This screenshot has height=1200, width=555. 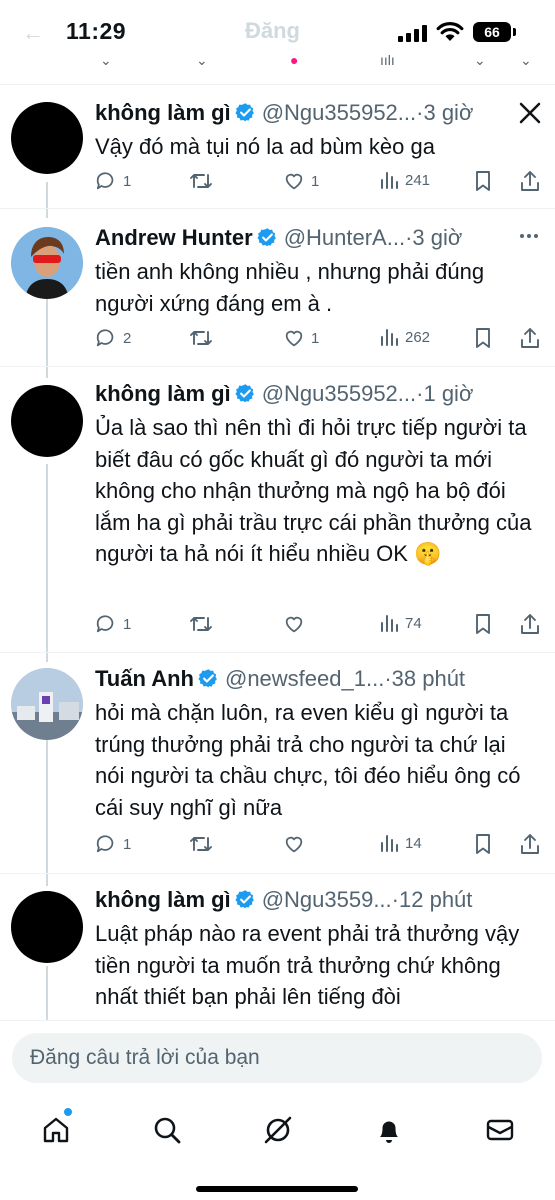 What do you see at coordinates (106, 60) in the screenshot?
I see `reply-icon: ⌄` at bounding box center [106, 60].